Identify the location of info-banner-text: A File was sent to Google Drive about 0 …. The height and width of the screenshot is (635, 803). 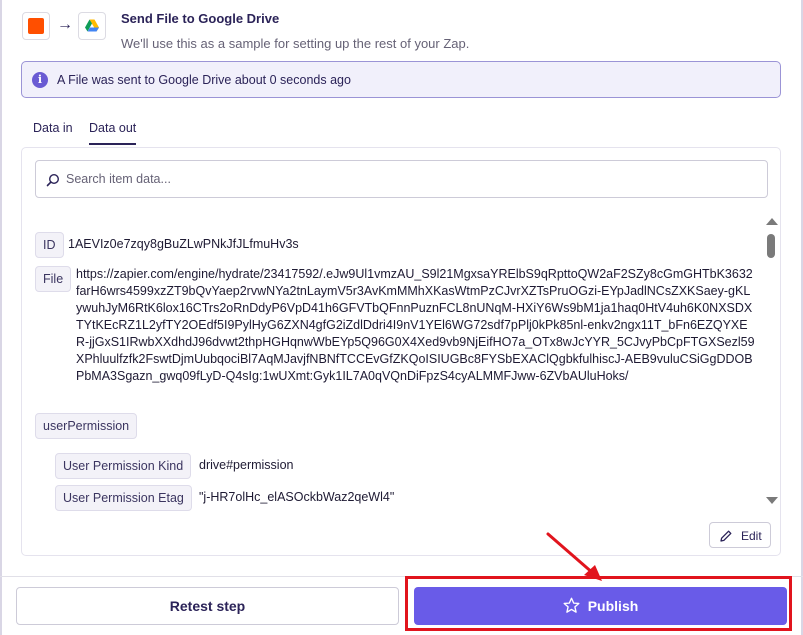
(204, 80).